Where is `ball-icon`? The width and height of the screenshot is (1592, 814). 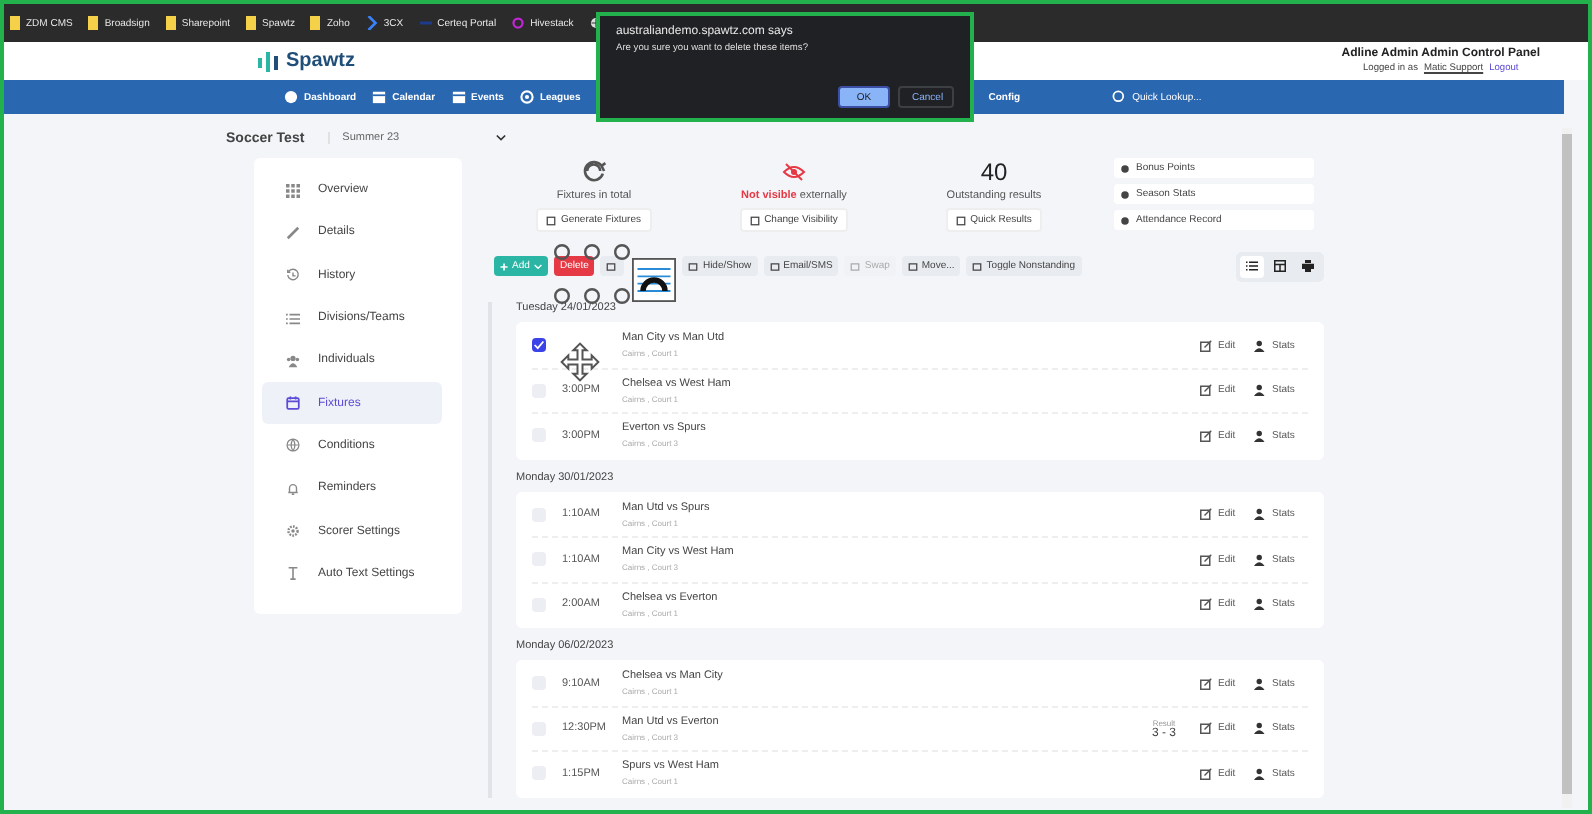 ball-icon is located at coordinates (526, 97).